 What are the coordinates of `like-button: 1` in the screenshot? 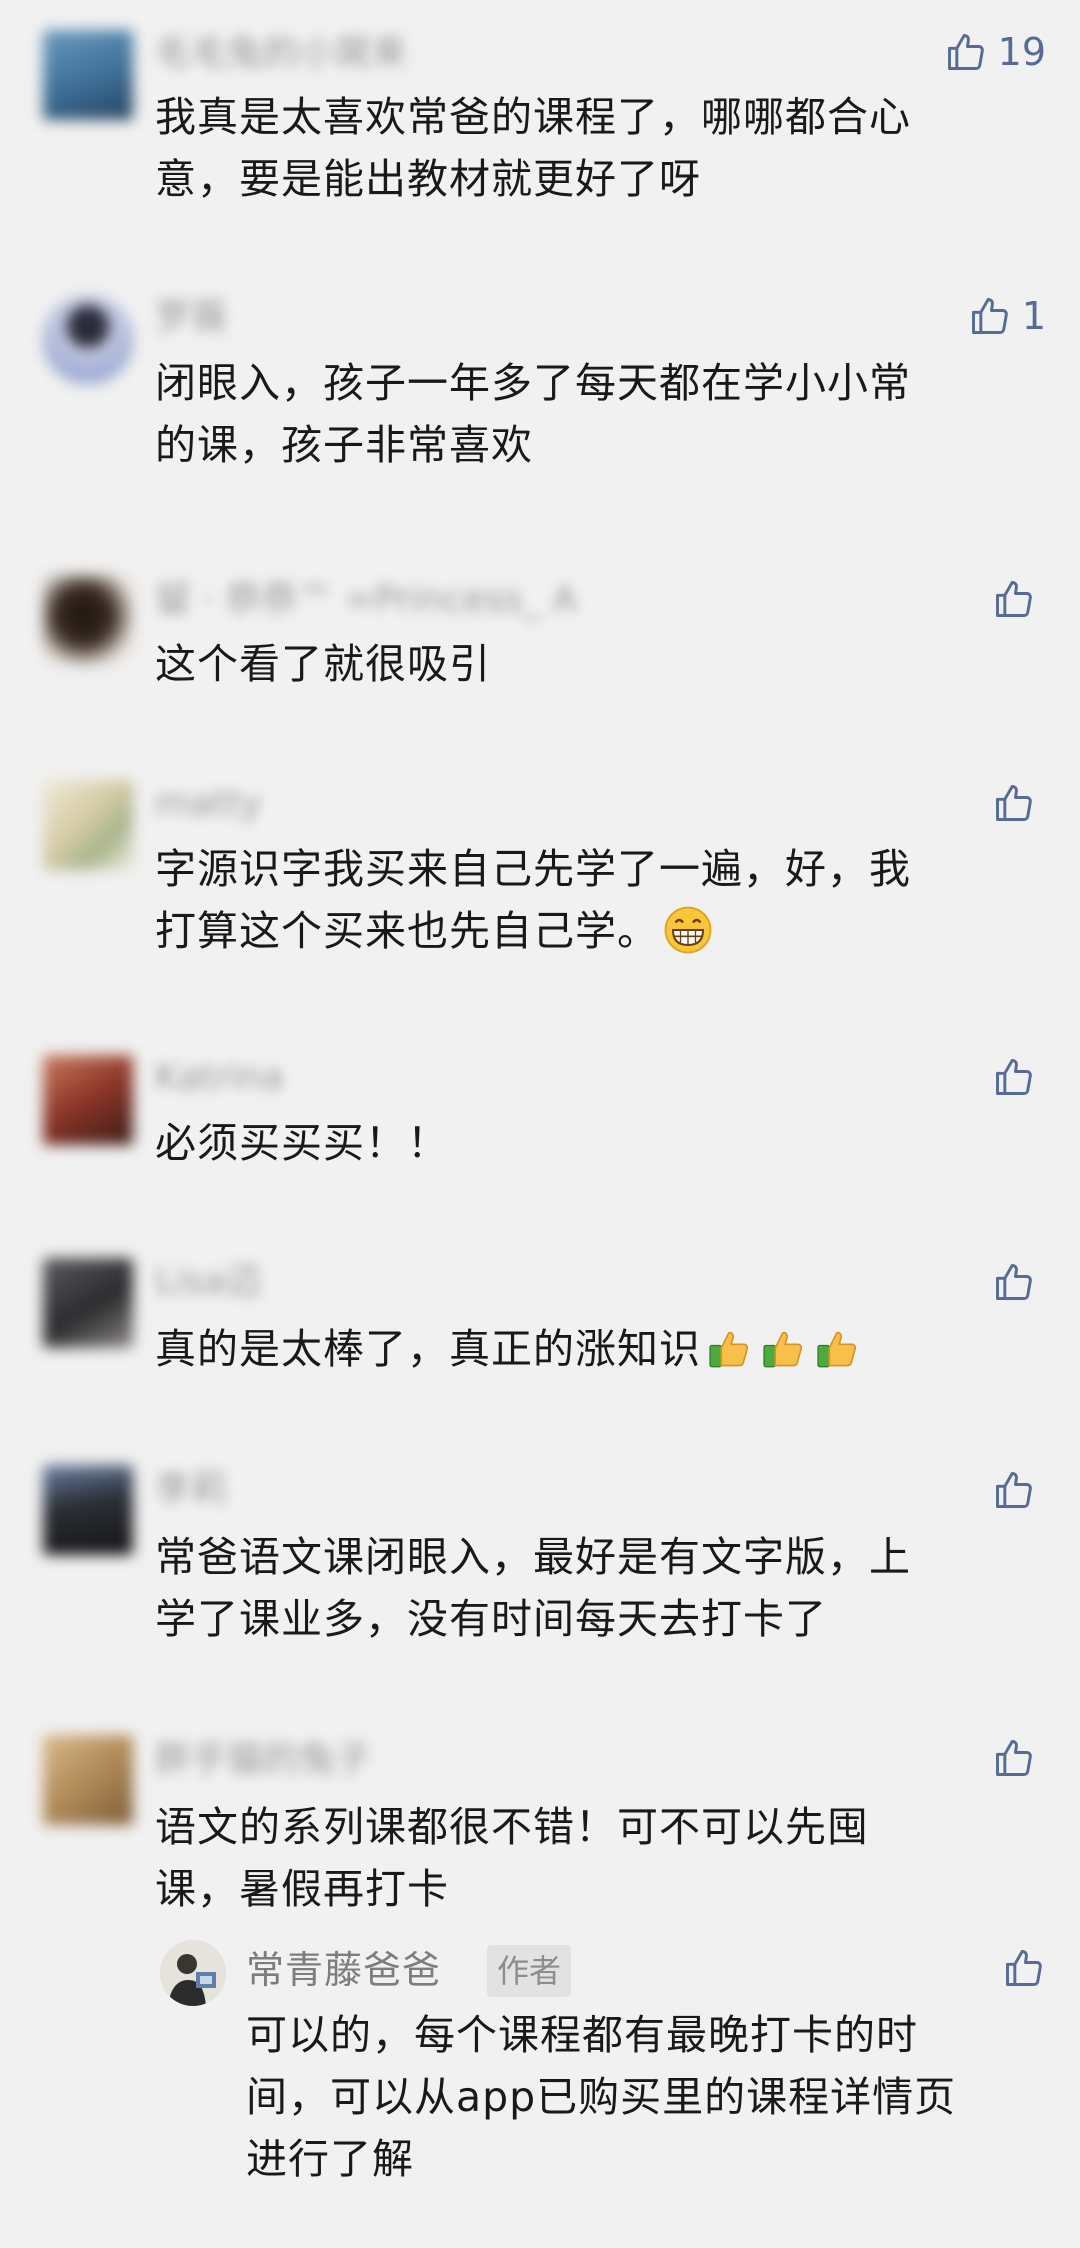 It's located at (1007, 316).